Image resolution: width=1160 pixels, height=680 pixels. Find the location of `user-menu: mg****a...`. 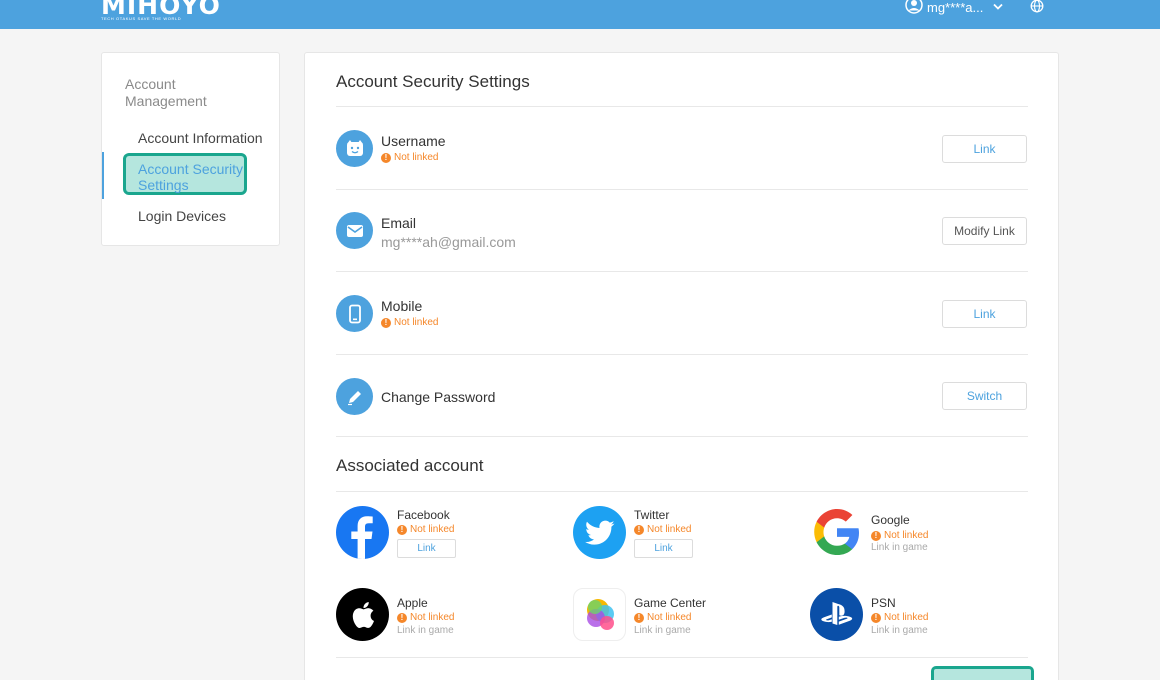

user-menu: mg****a... is located at coordinates (954, 7).